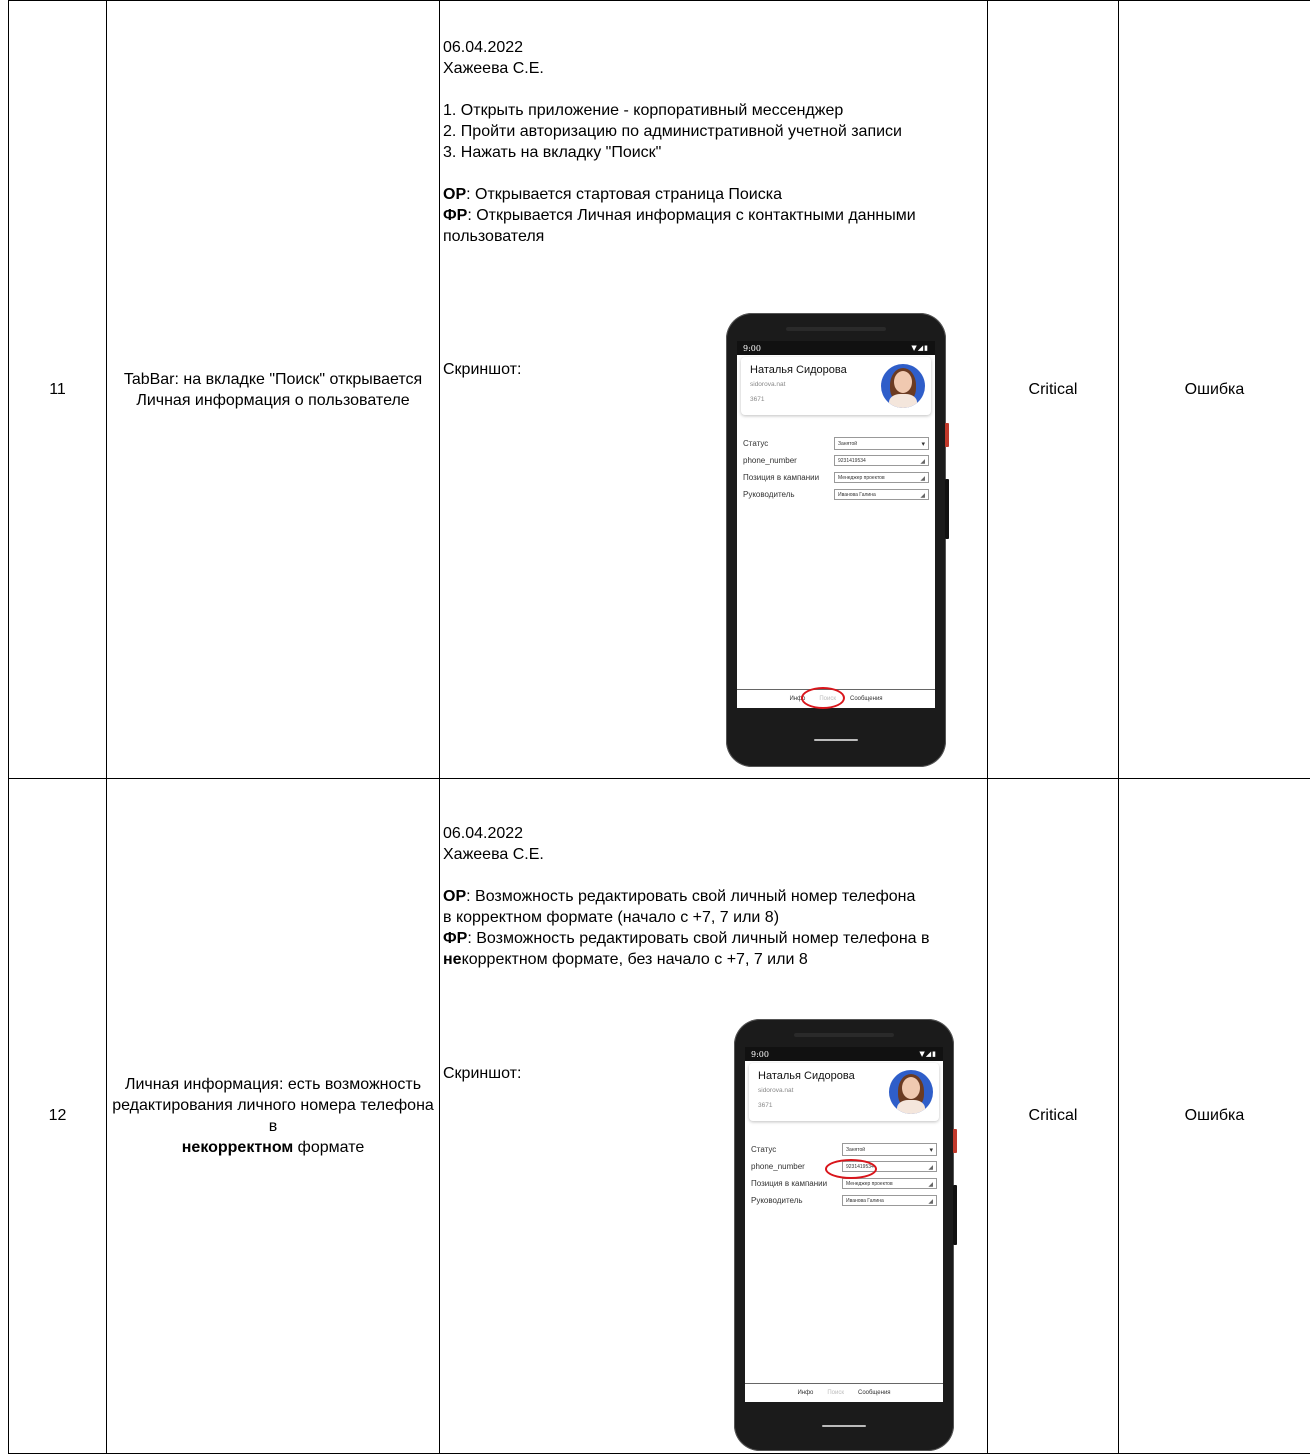 The width and height of the screenshot is (1310, 1454). I want to click on tab-info: Инфо, so click(805, 1393).